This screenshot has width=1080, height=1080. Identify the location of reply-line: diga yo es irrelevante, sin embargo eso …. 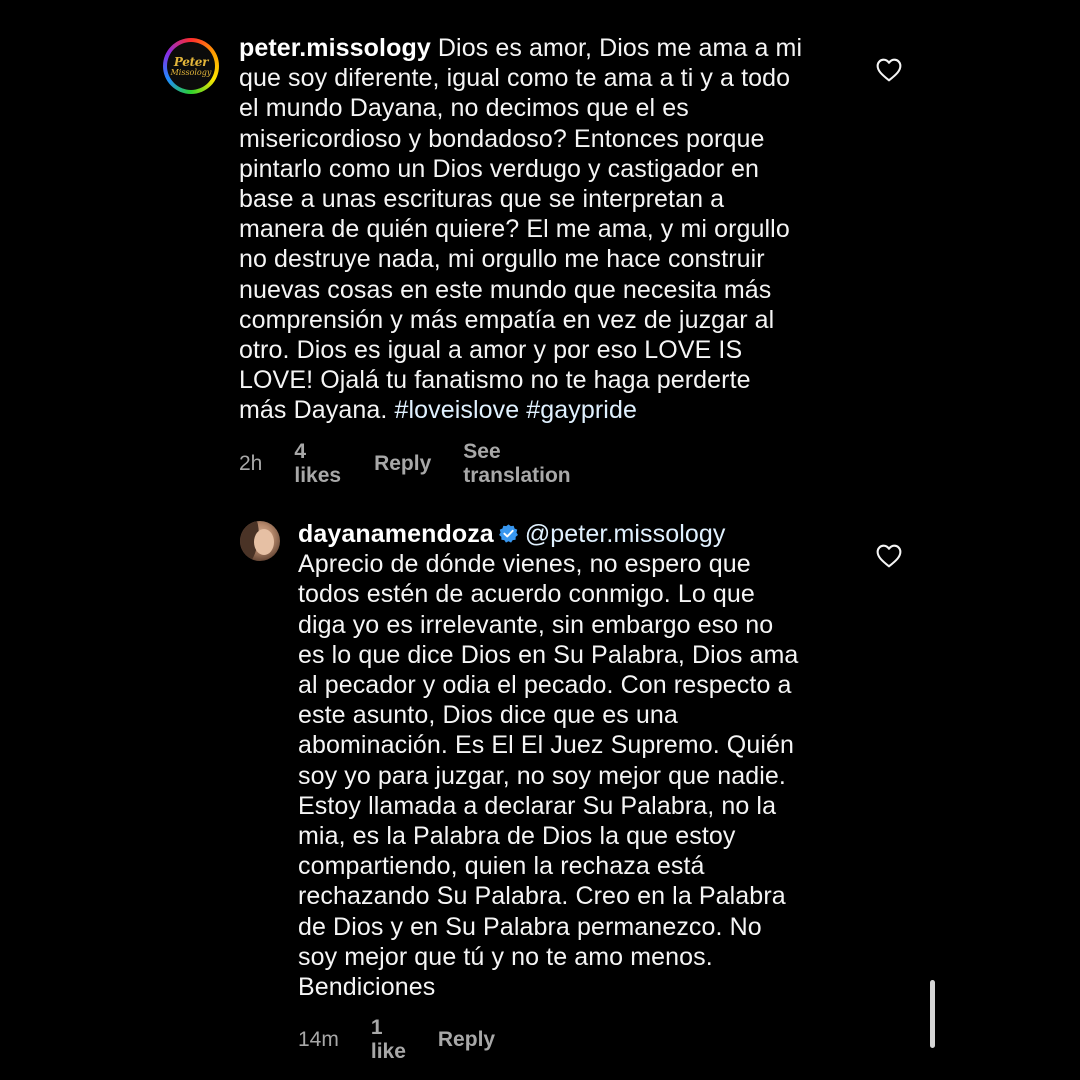
(536, 624).